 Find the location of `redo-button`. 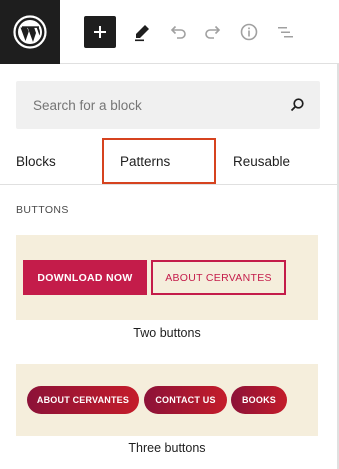

redo-button is located at coordinates (213, 32).